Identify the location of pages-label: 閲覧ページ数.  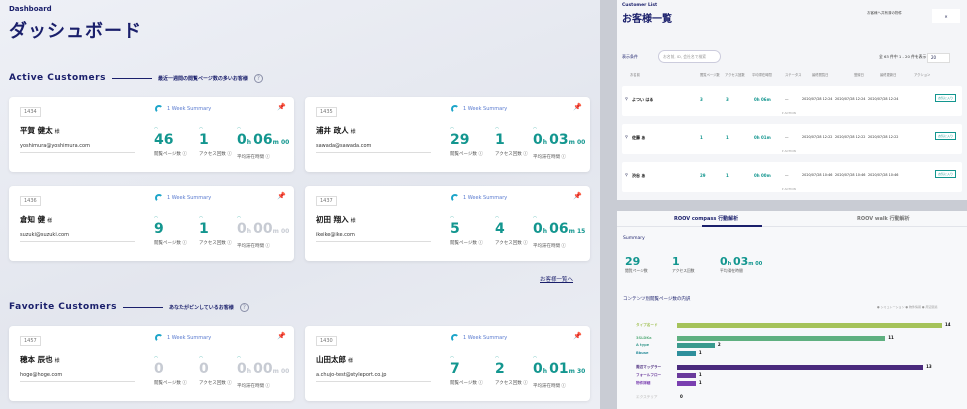
(636, 270).